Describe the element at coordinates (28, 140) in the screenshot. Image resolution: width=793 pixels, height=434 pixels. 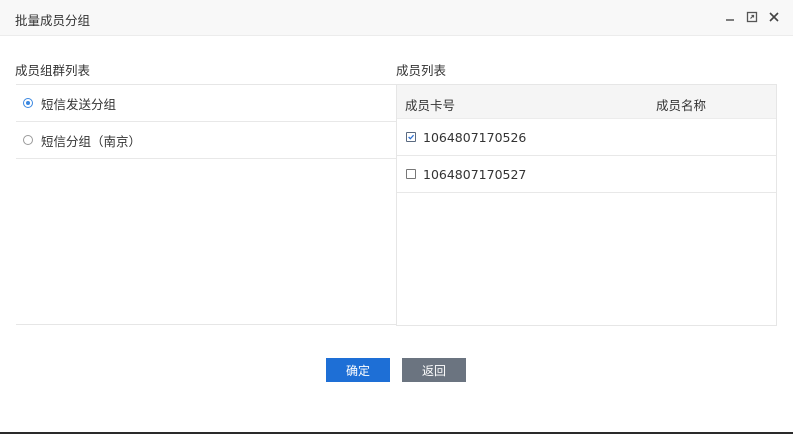
I see `radio-unselected` at that location.